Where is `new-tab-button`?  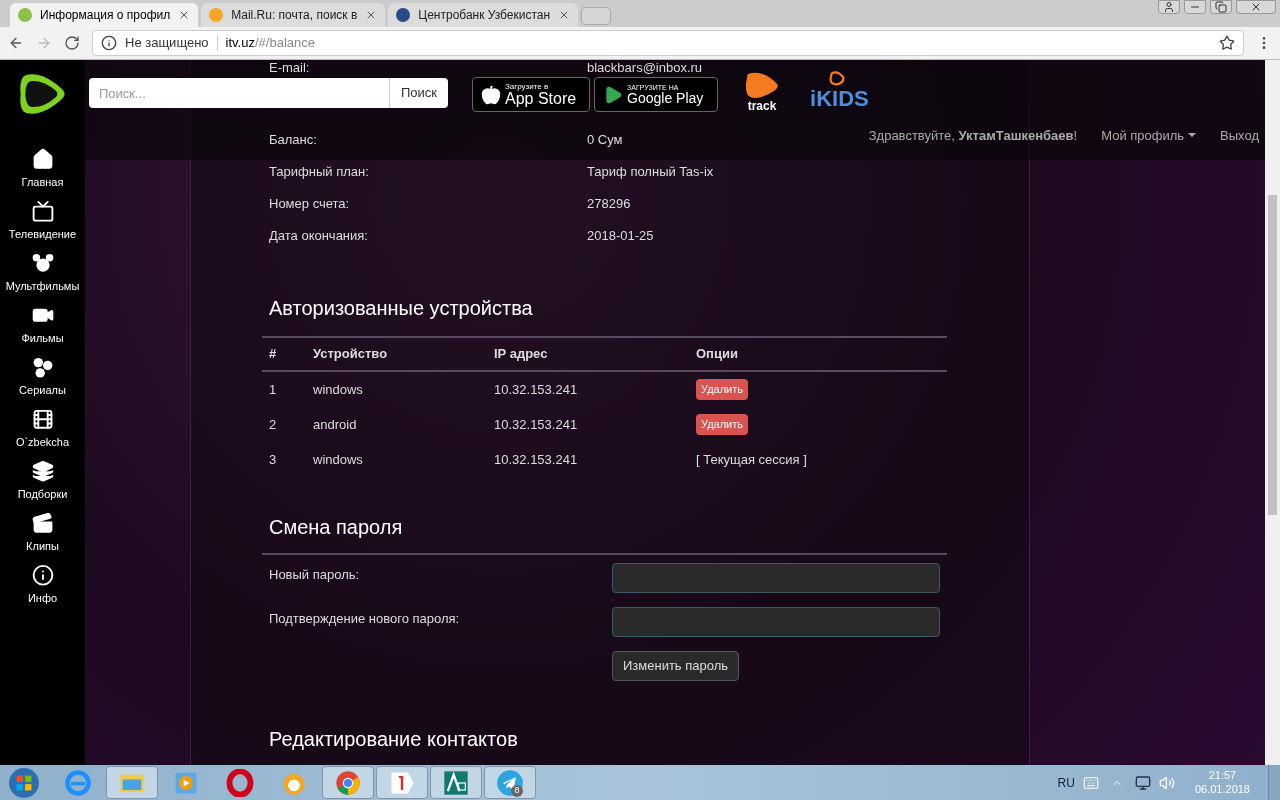
new-tab-button is located at coordinates (596, 16).